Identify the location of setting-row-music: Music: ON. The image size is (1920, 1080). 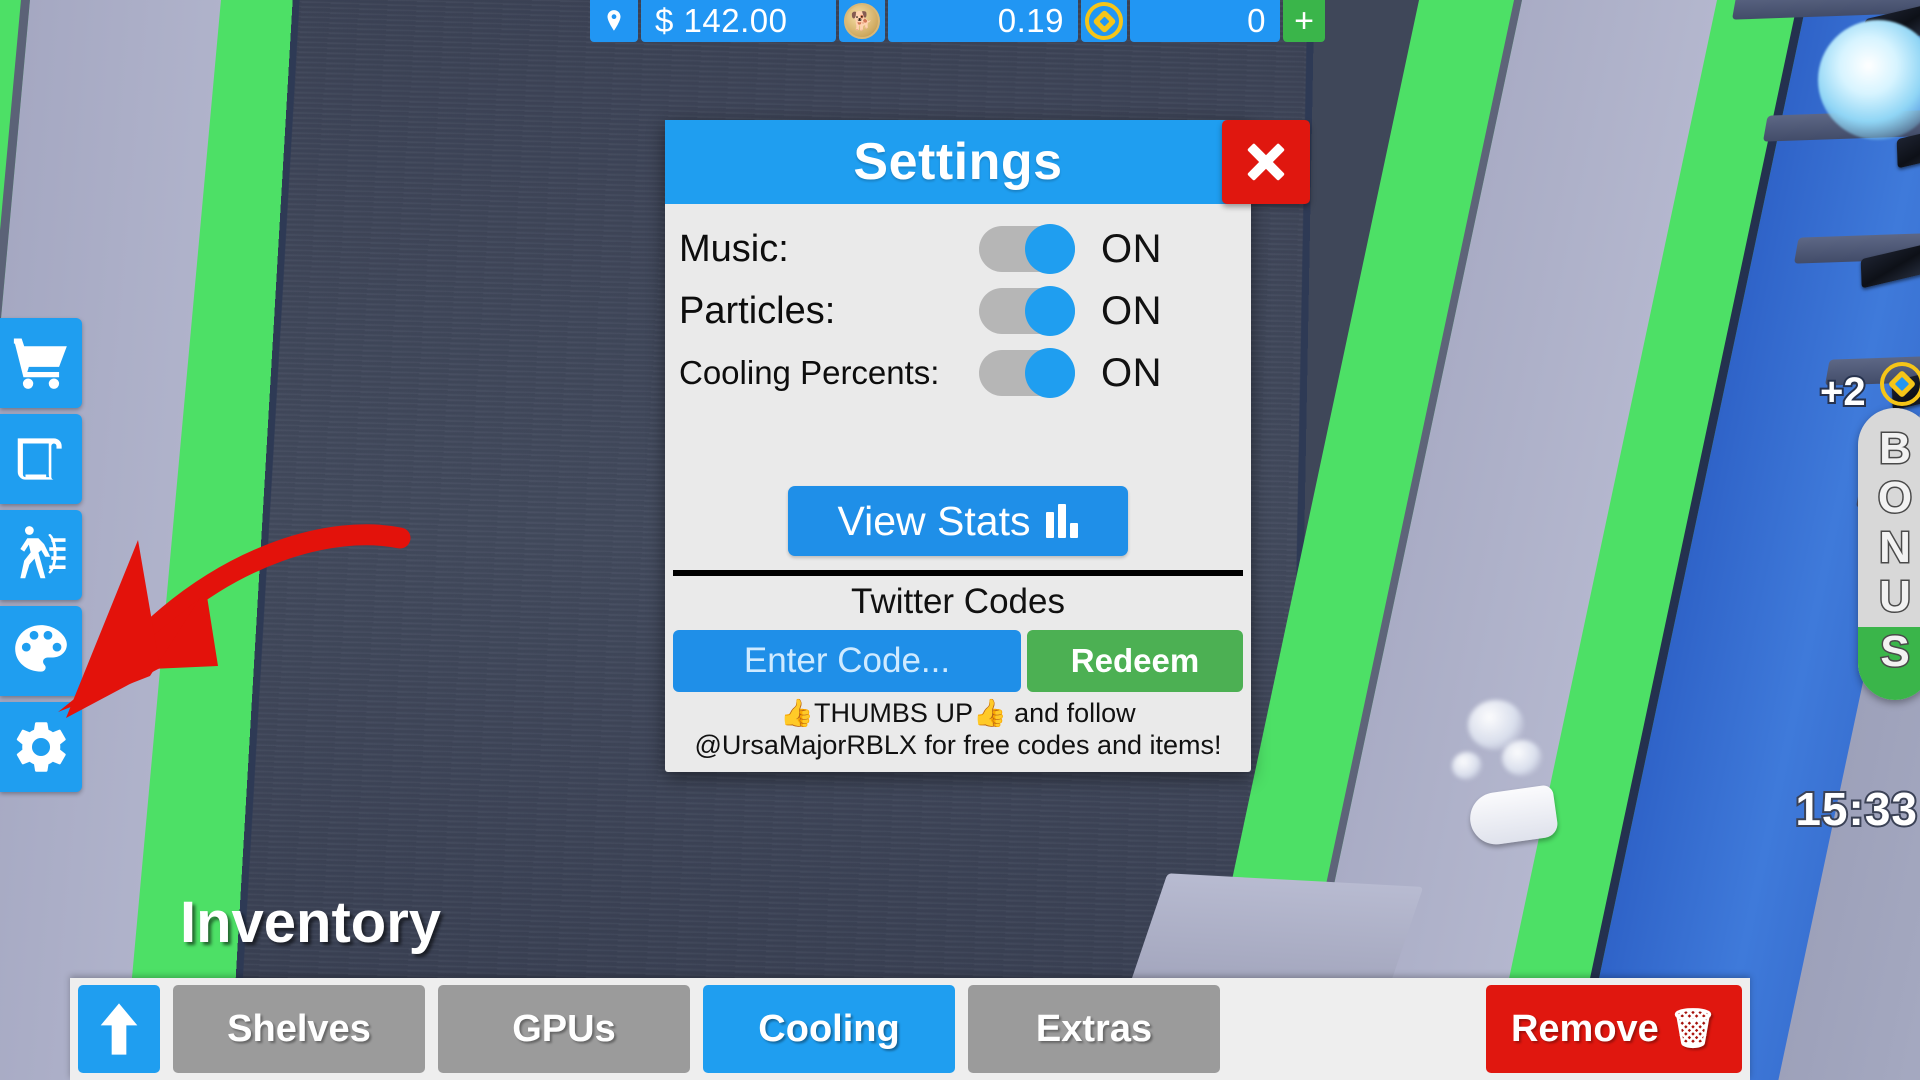
(958, 249).